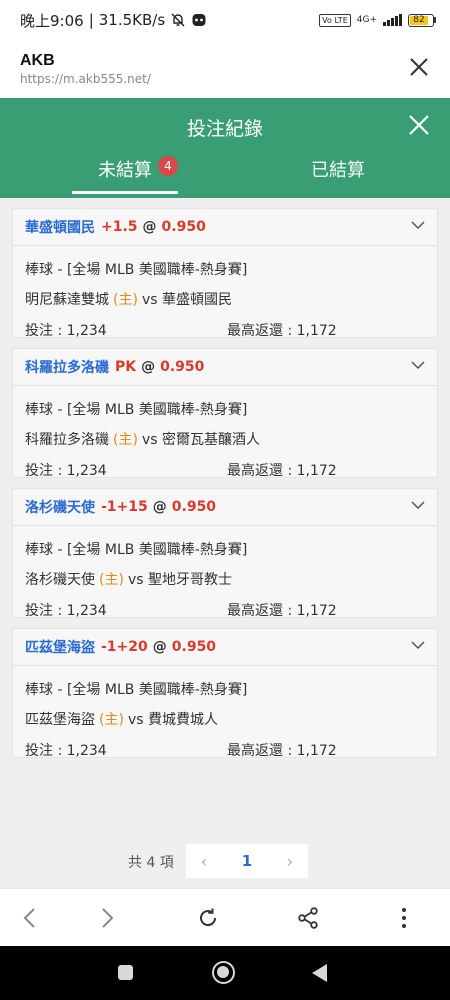  I want to click on bet-matchup: 科羅拉多洛磯 (主) vs 密爾瓦基釀酒人, so click(225, 439).